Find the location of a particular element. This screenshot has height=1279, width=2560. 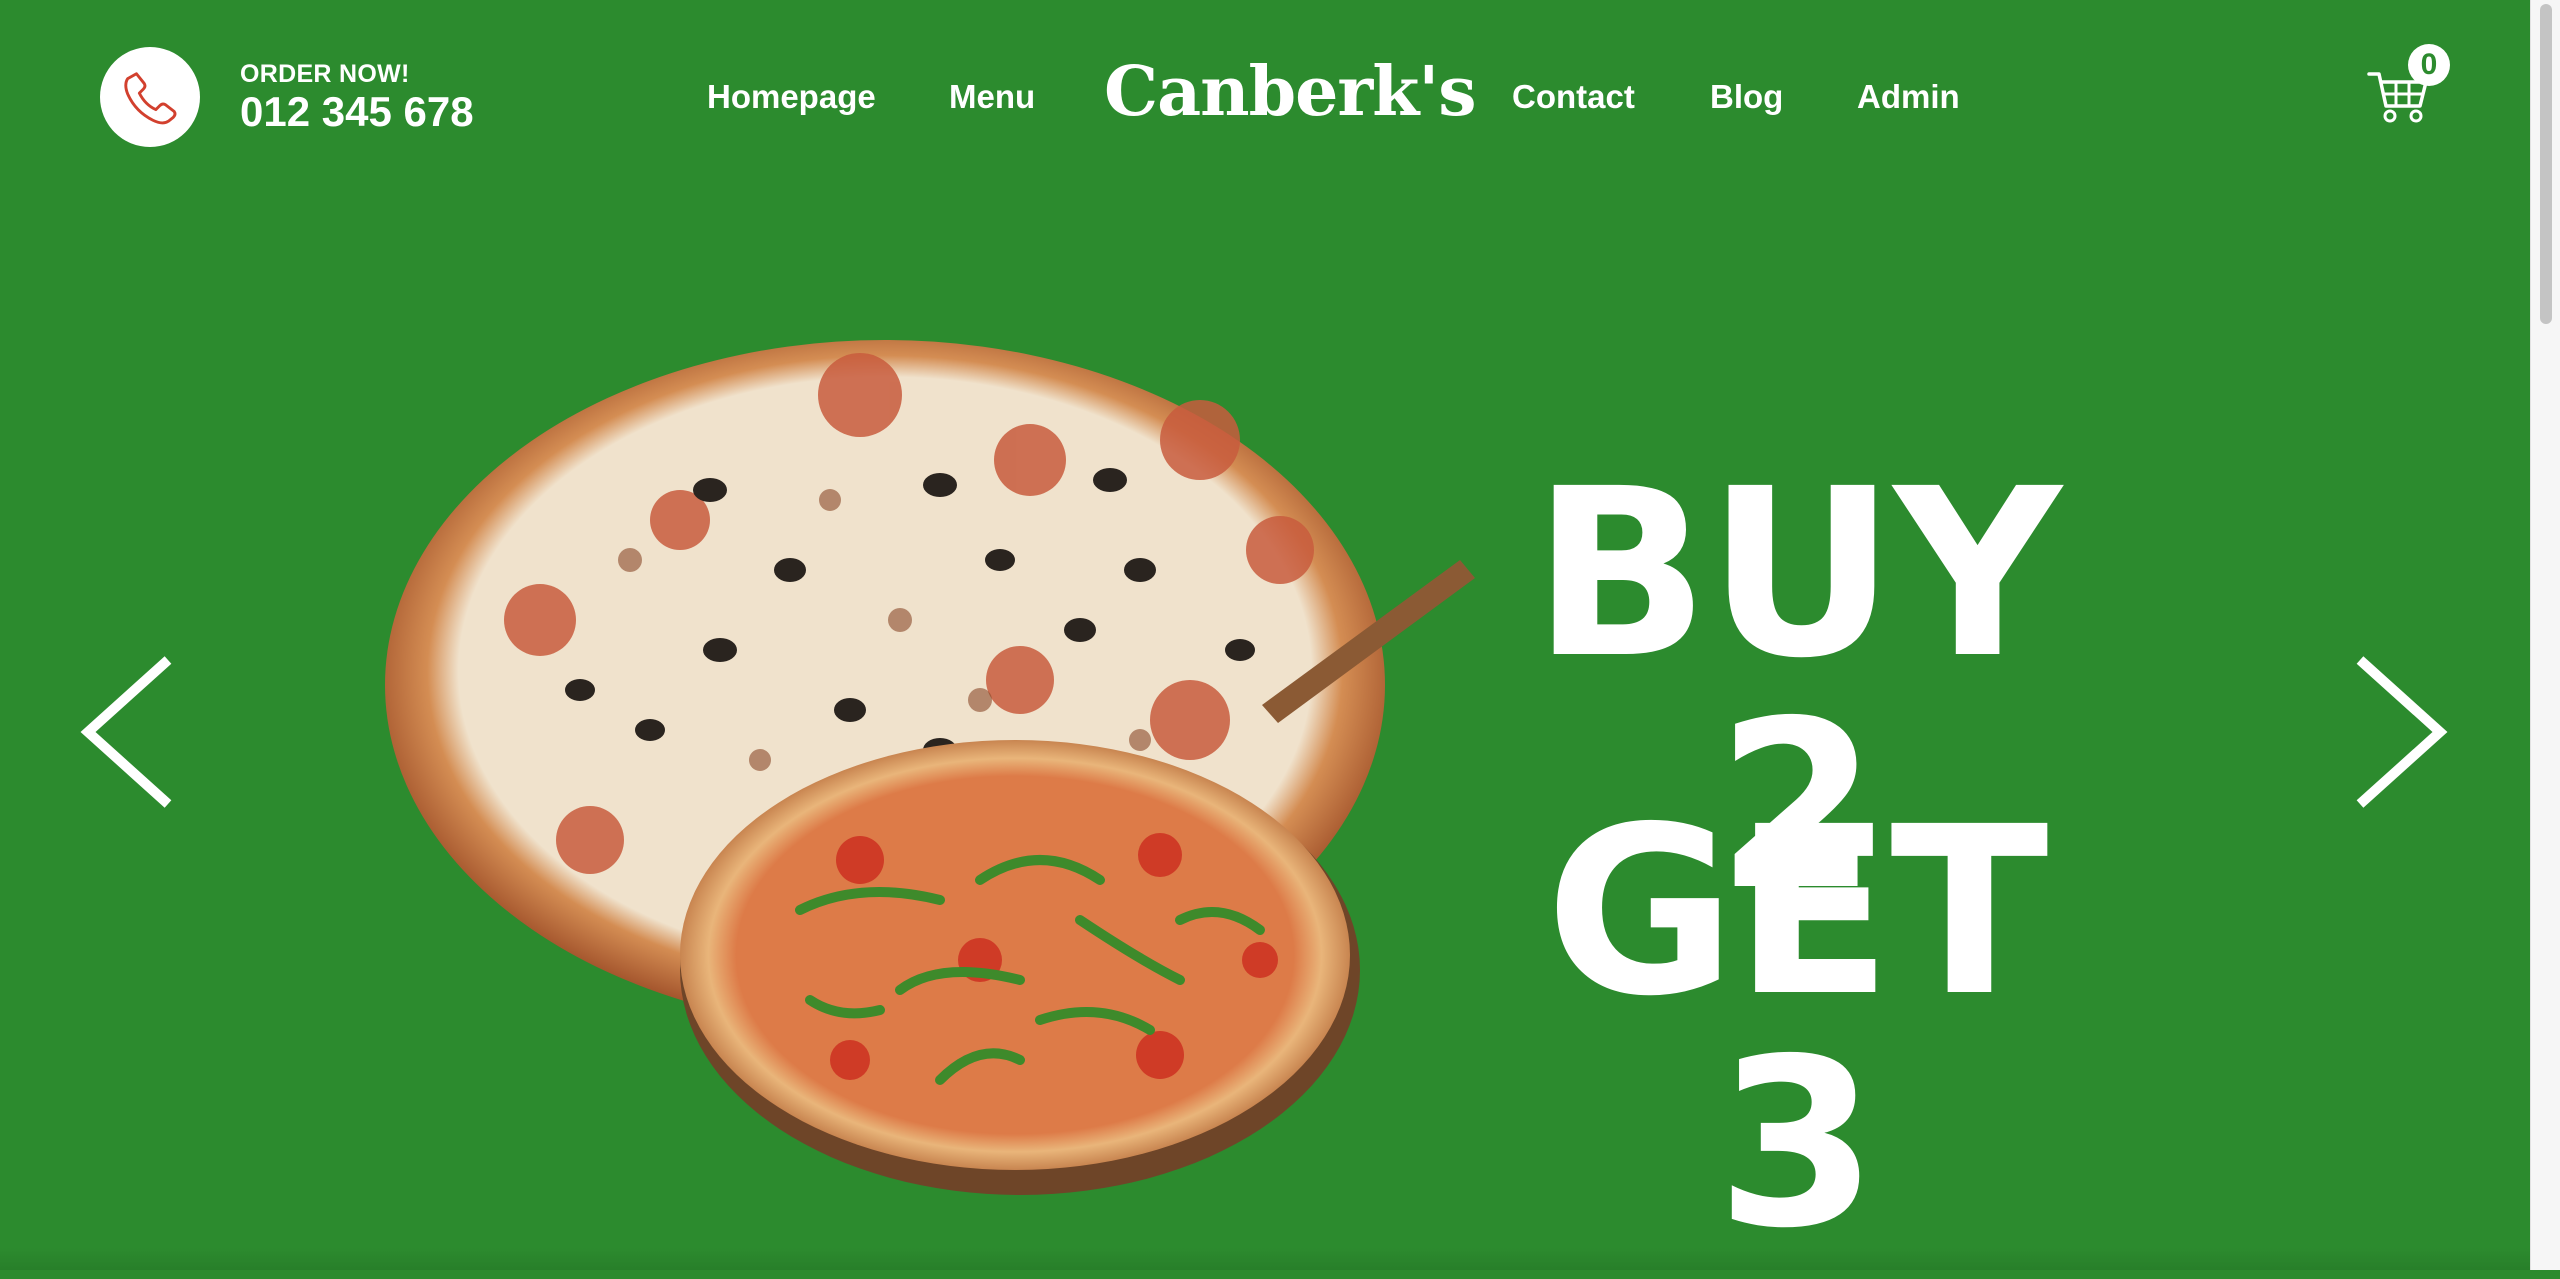

scrollbar-thumb is located at coordinates (2546, 164).